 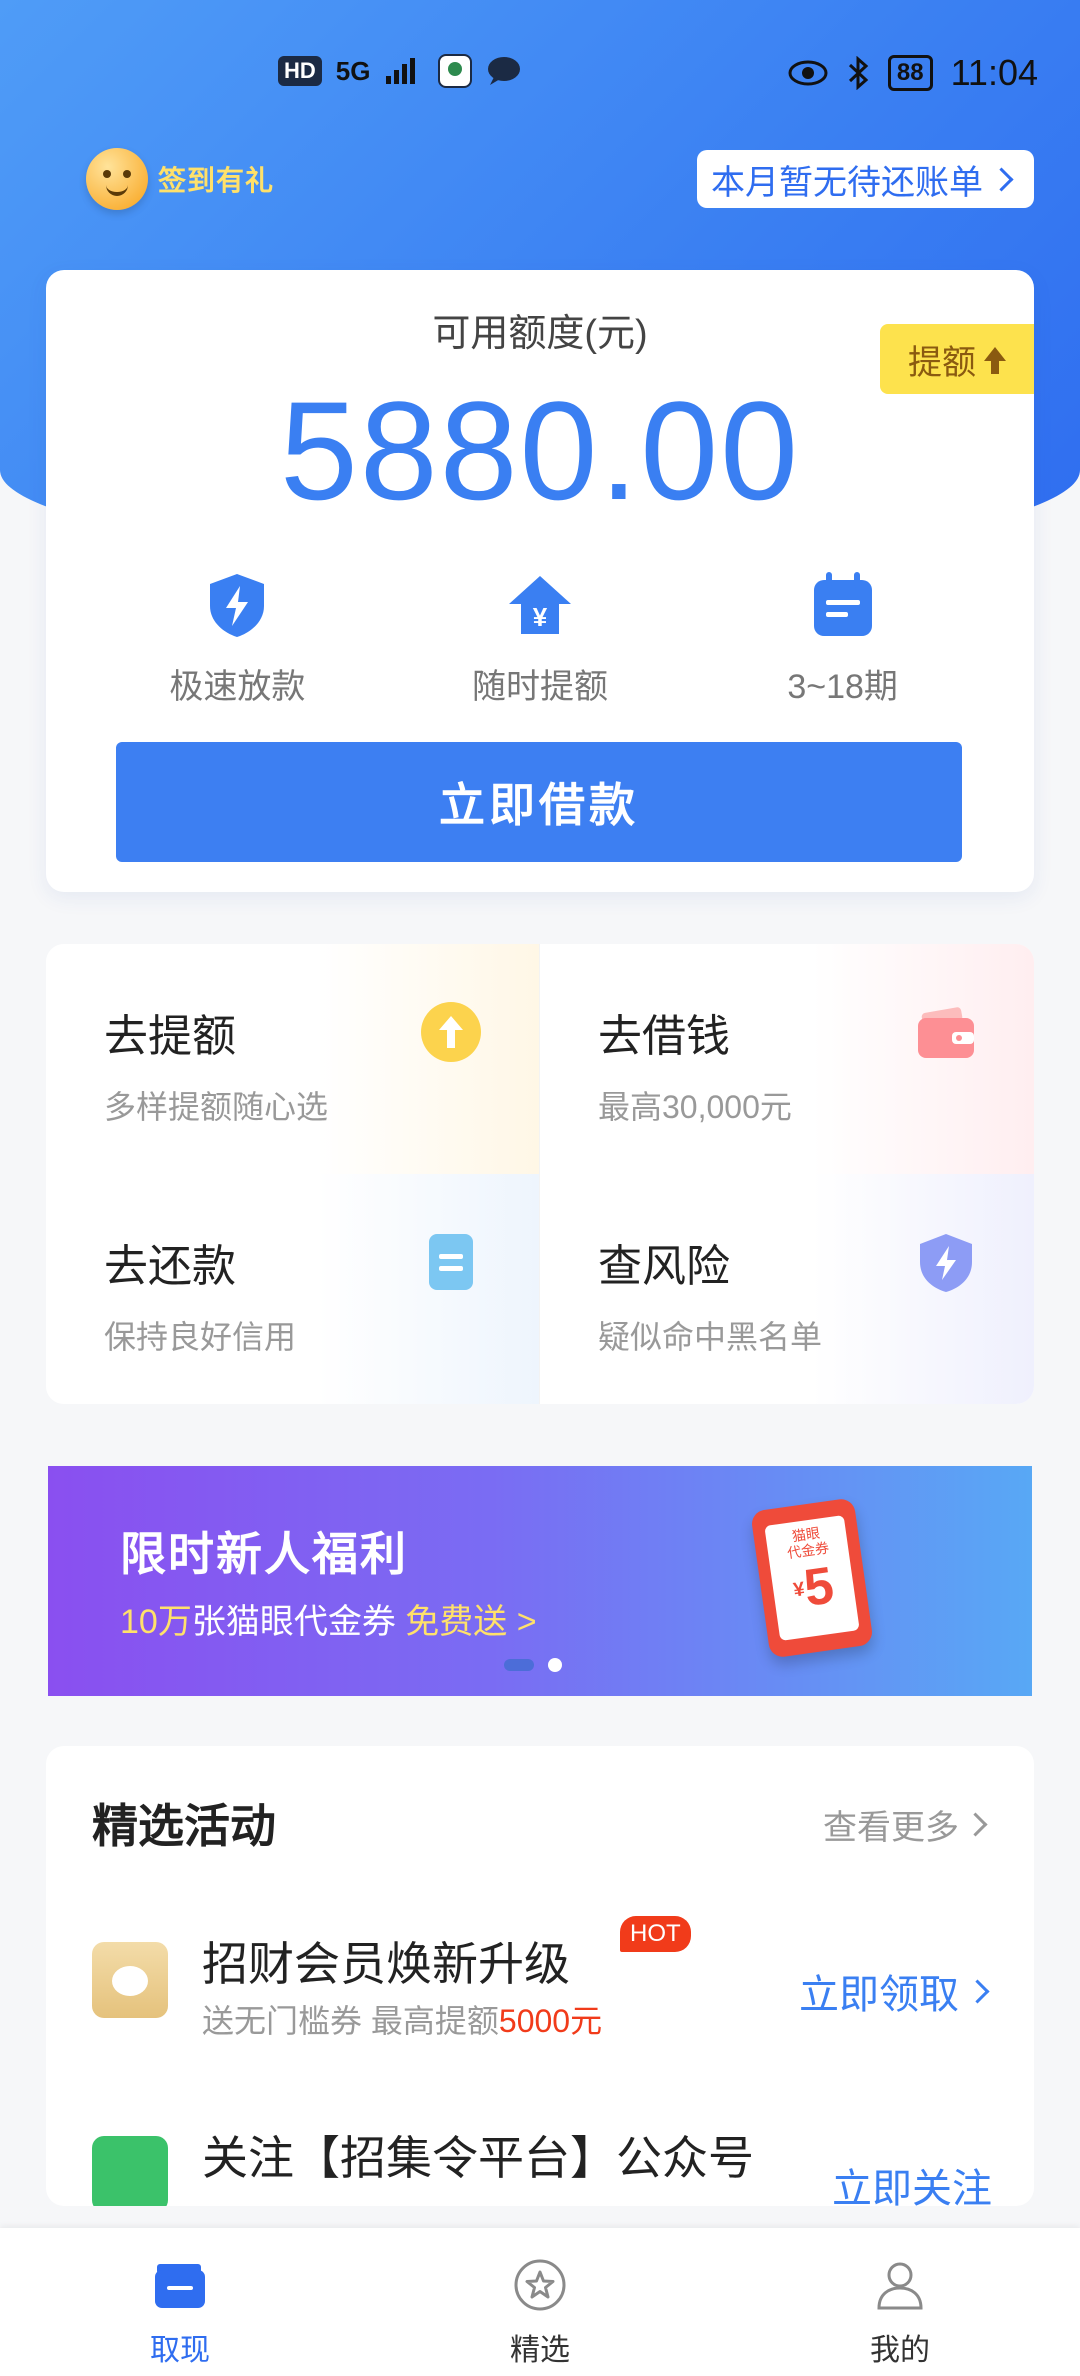 What do you see at coordinates (540, 1581) in the screenshot?
I see `promo-banner: 限时新人福利 10万张猫眼代金券 免费送 > 猫眼 代金券 ¥5` at bounding box center [540, 1581].